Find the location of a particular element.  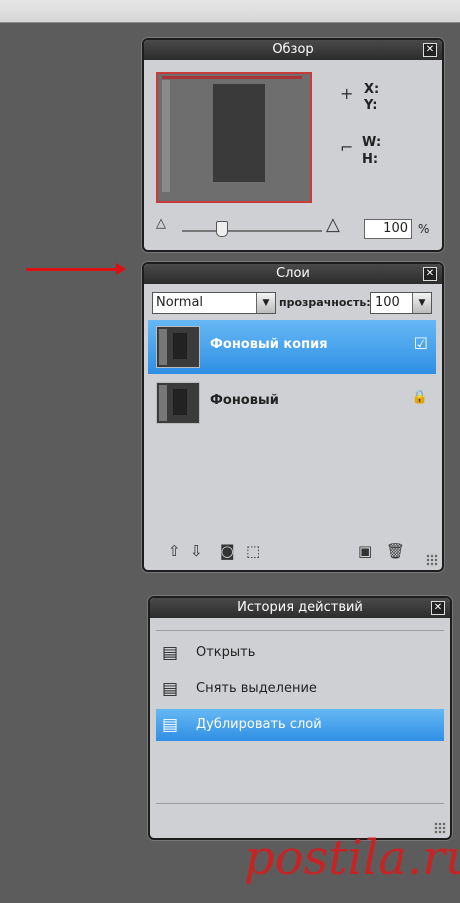

overview-title: Обзор is located at coordinates (293, 49).